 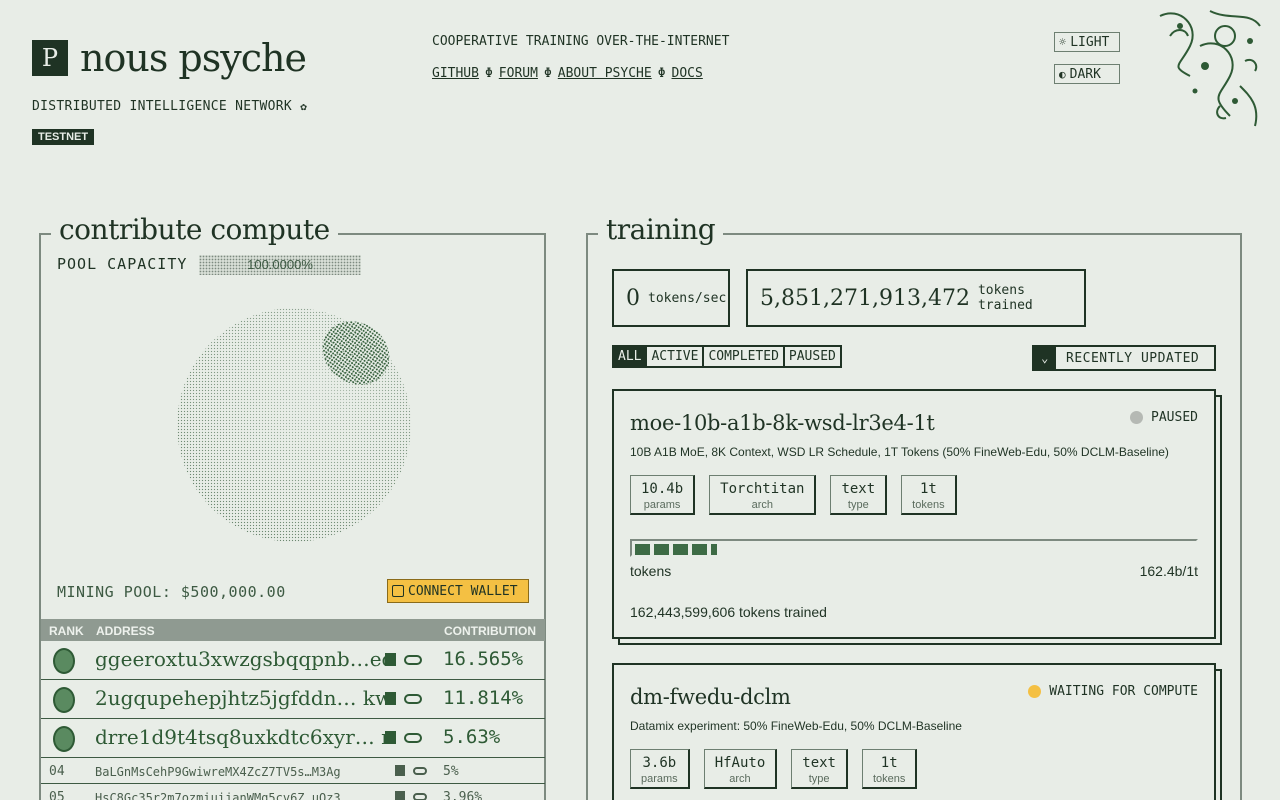 What do you see at coordinates (1063, 42) in the screenshot?
I see `sun-icon: ☼` at bounding box center [1063, 42].